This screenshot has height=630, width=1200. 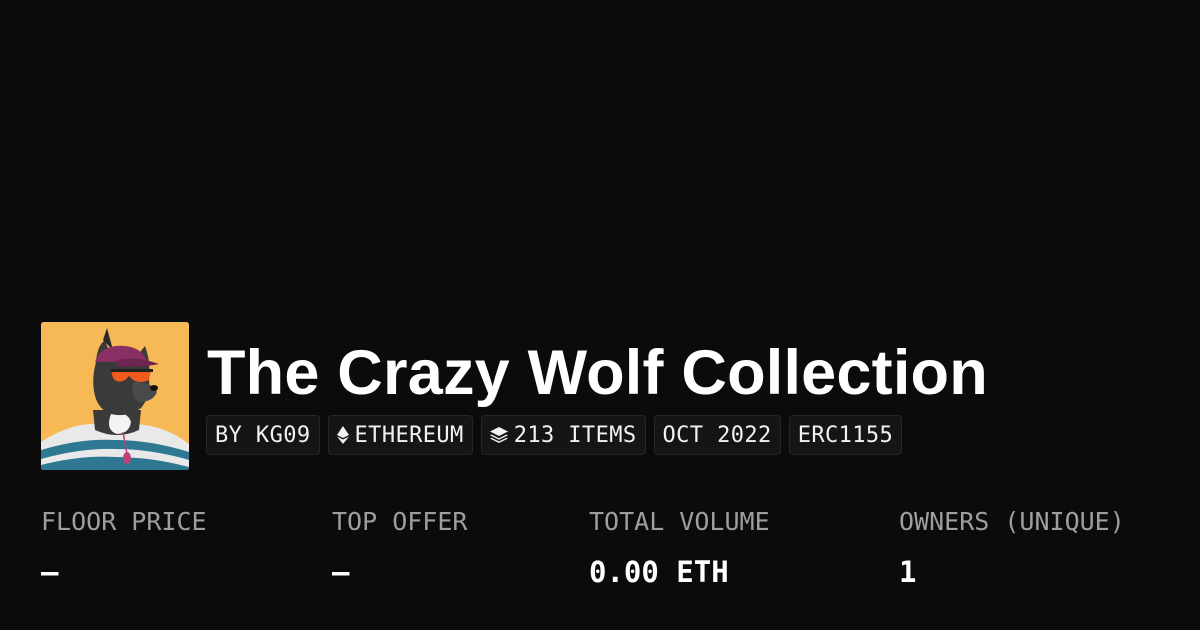 What do you see at coordinates (679, 521) in the screenshot?
I see `stat-label: TOTAL VOLUME` at bounding box center [679, 521].